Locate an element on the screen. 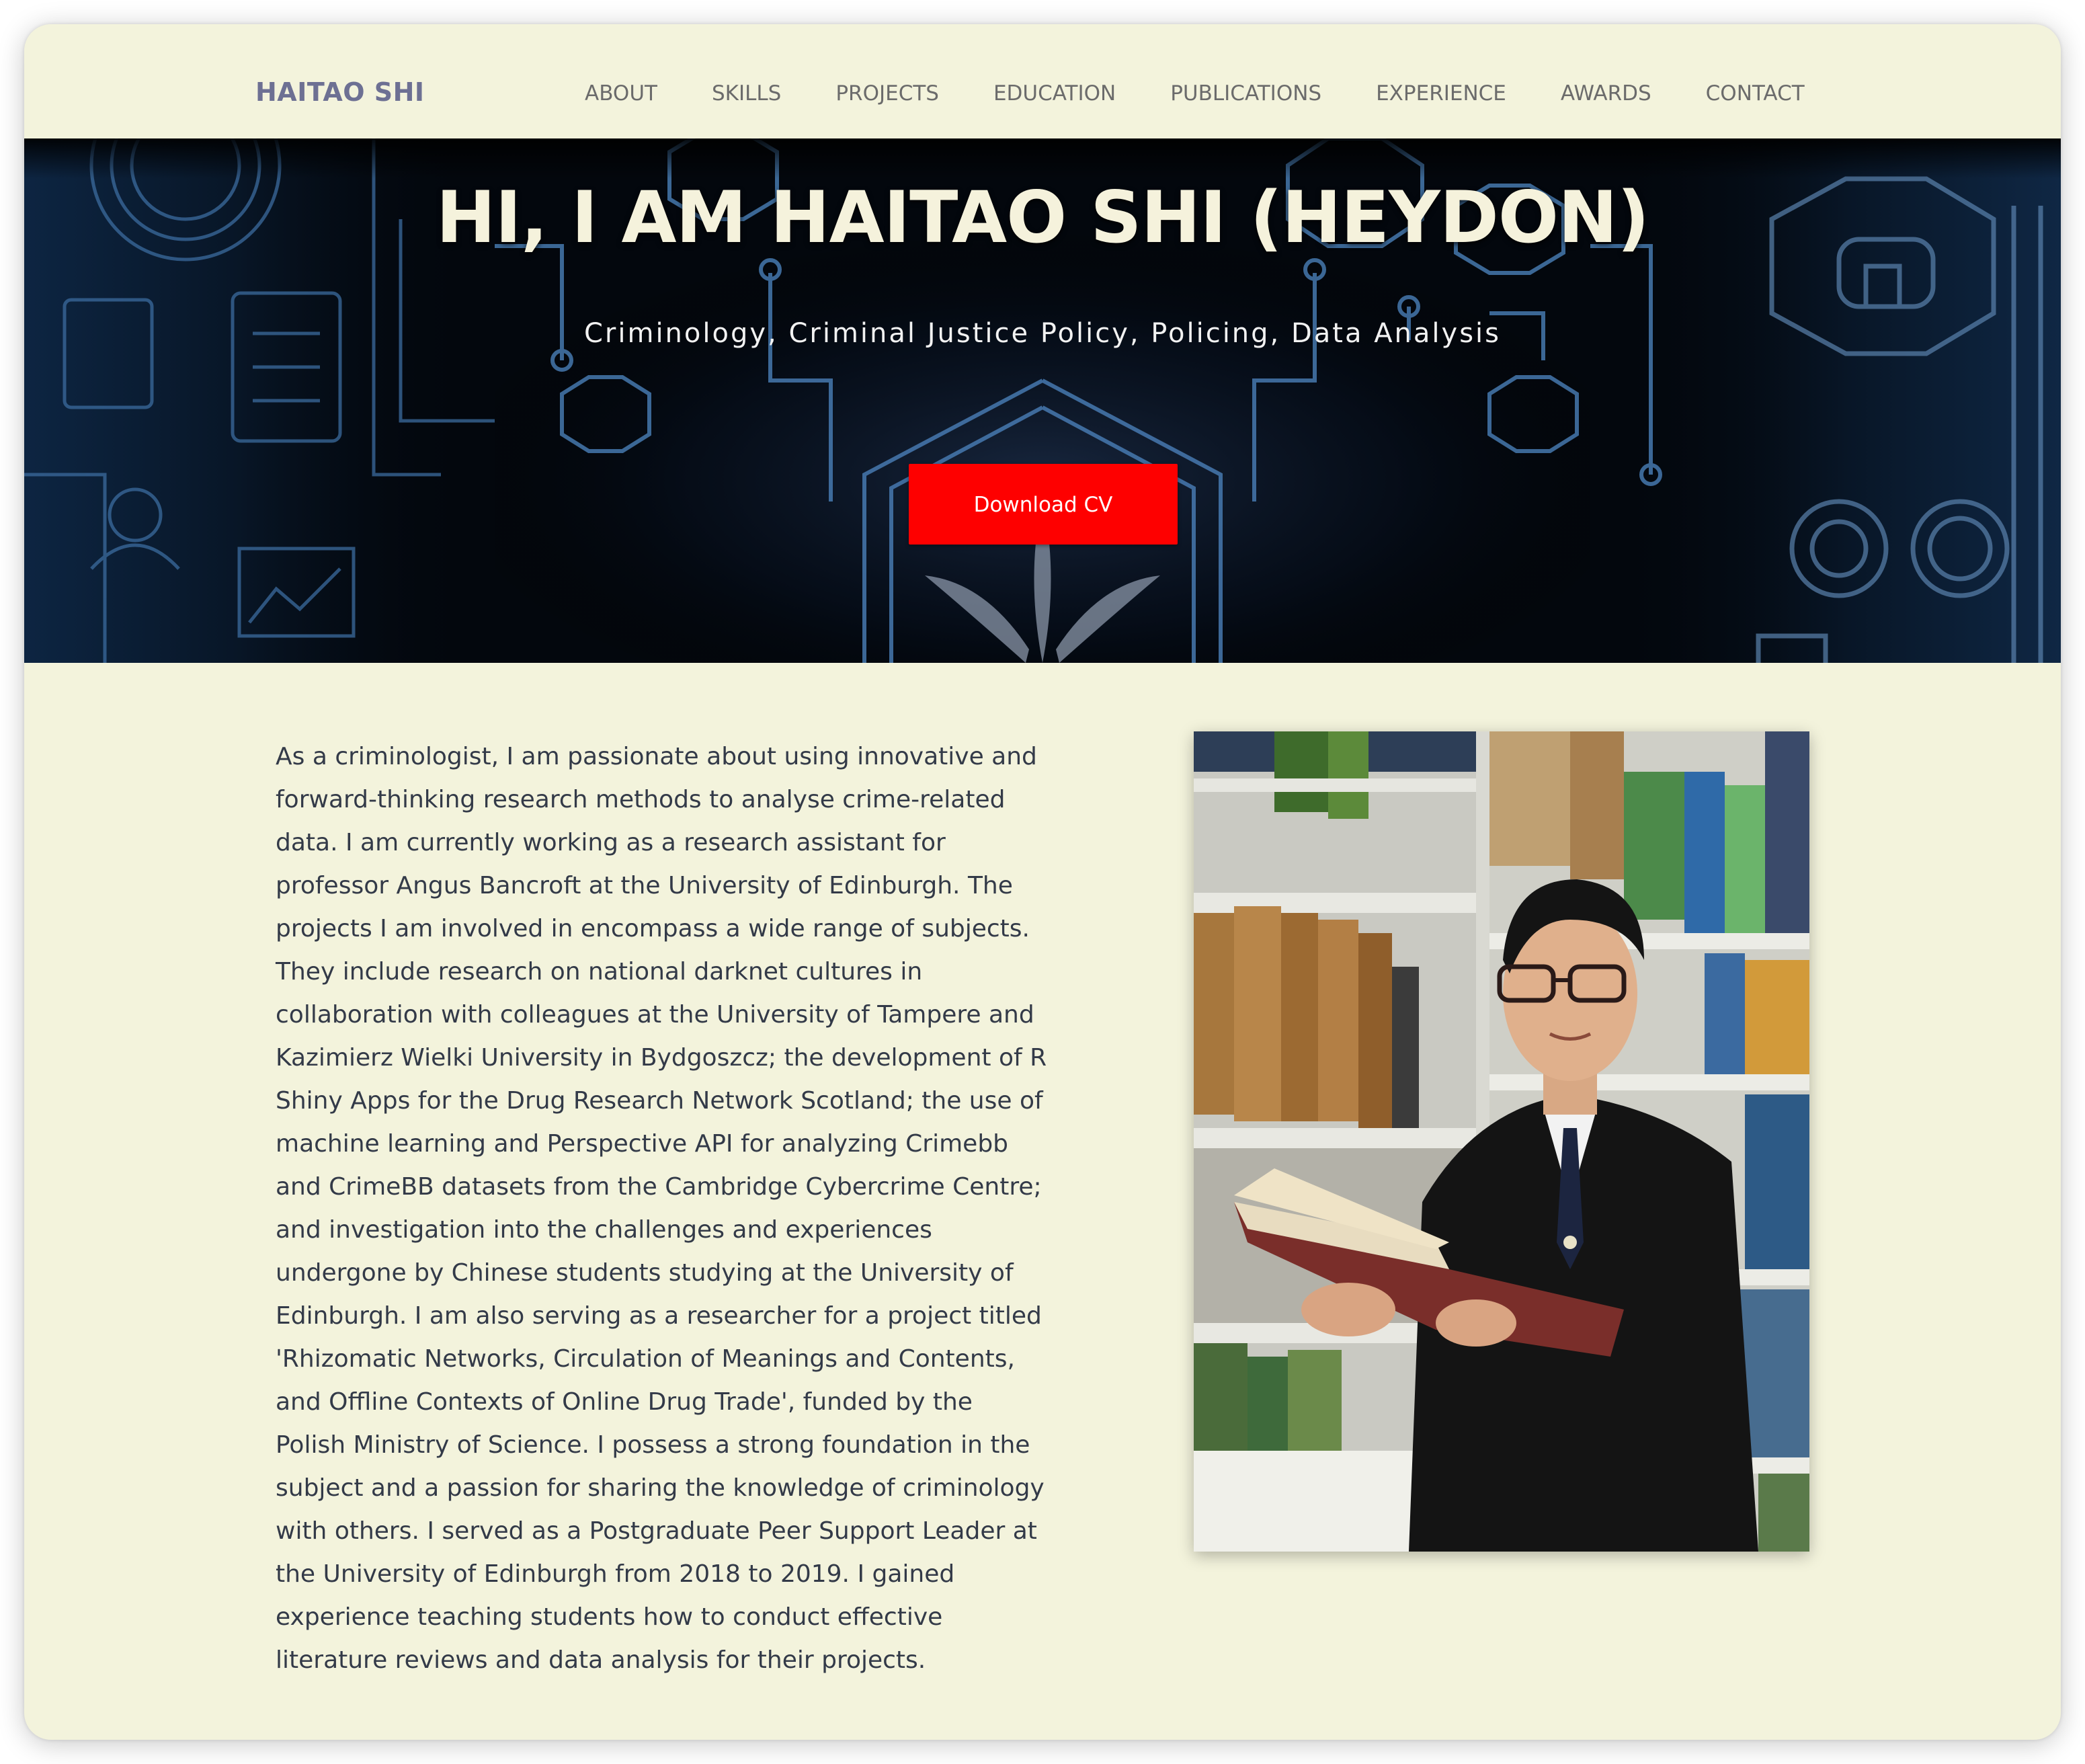  hero-title: HI, I AM HAITAO SHI (HEYDON) is located at coordinates (1042, 217).